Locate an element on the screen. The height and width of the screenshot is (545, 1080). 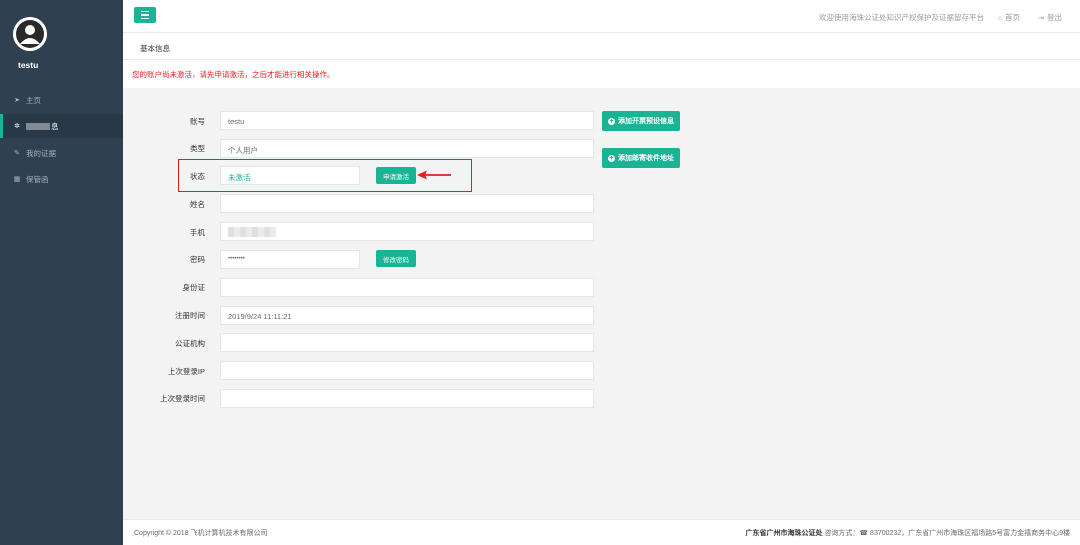
activation-alert: 您的账户尚未激活，请先申请激活，之后才能进行相关操作。 is located at coordinates (233, 74).